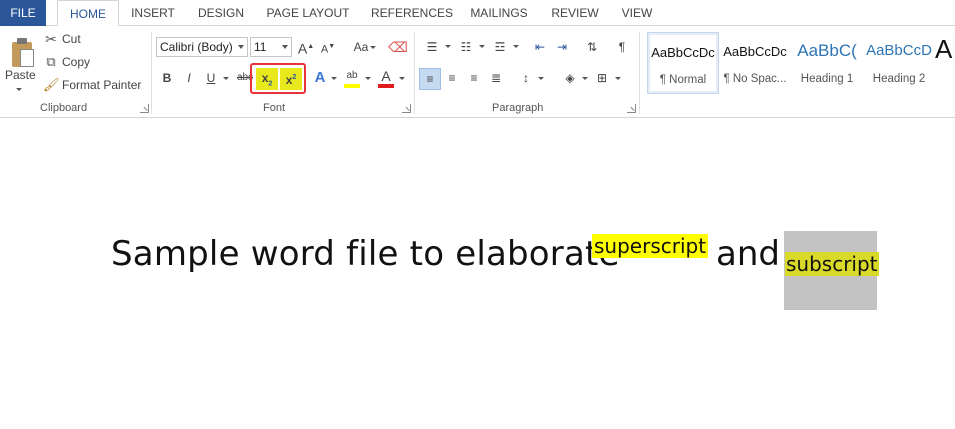 Image resolution: width=955 pixels, height=429 pixels. What do you see at coordinates (352, 86) in the screenshot?
I see `highlight-swatch` at bounding box center [352, 86].